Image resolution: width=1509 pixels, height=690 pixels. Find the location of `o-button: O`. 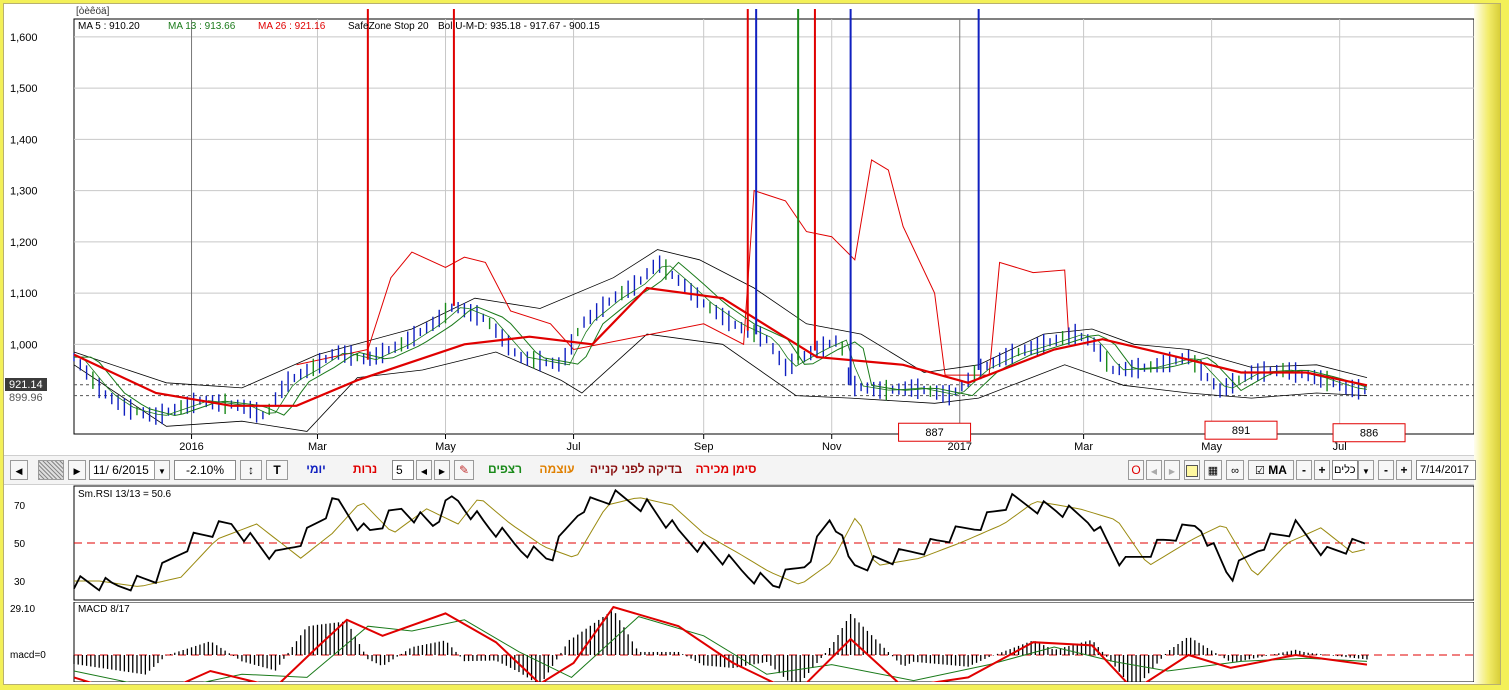

o-button: O is located at coordinates (1136, 470).